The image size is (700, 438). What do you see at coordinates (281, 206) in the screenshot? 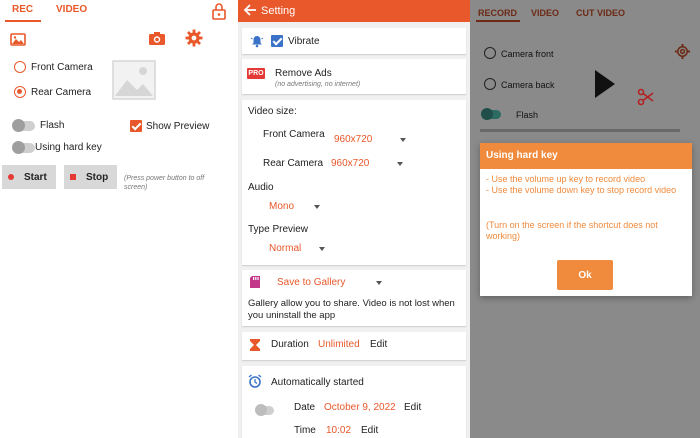
I see `audio-value: Mono` at bounding box center [281, 206].